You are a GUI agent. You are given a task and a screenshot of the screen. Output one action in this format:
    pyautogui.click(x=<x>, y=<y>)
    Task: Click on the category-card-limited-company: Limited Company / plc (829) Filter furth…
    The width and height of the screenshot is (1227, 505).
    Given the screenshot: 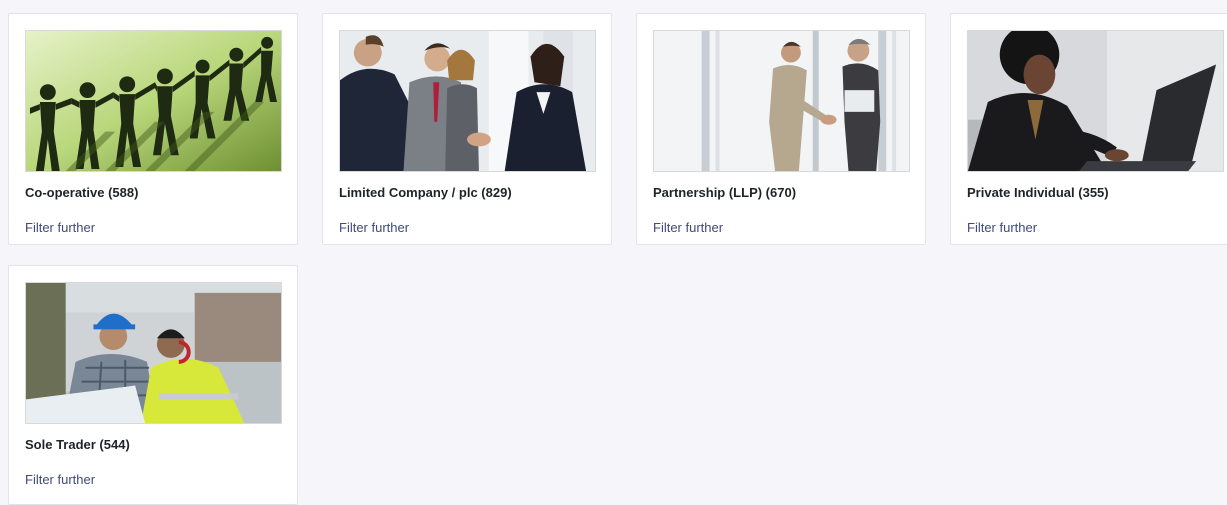 What is the action you would take?
    pyautogui.click(x=467, y=129)
    